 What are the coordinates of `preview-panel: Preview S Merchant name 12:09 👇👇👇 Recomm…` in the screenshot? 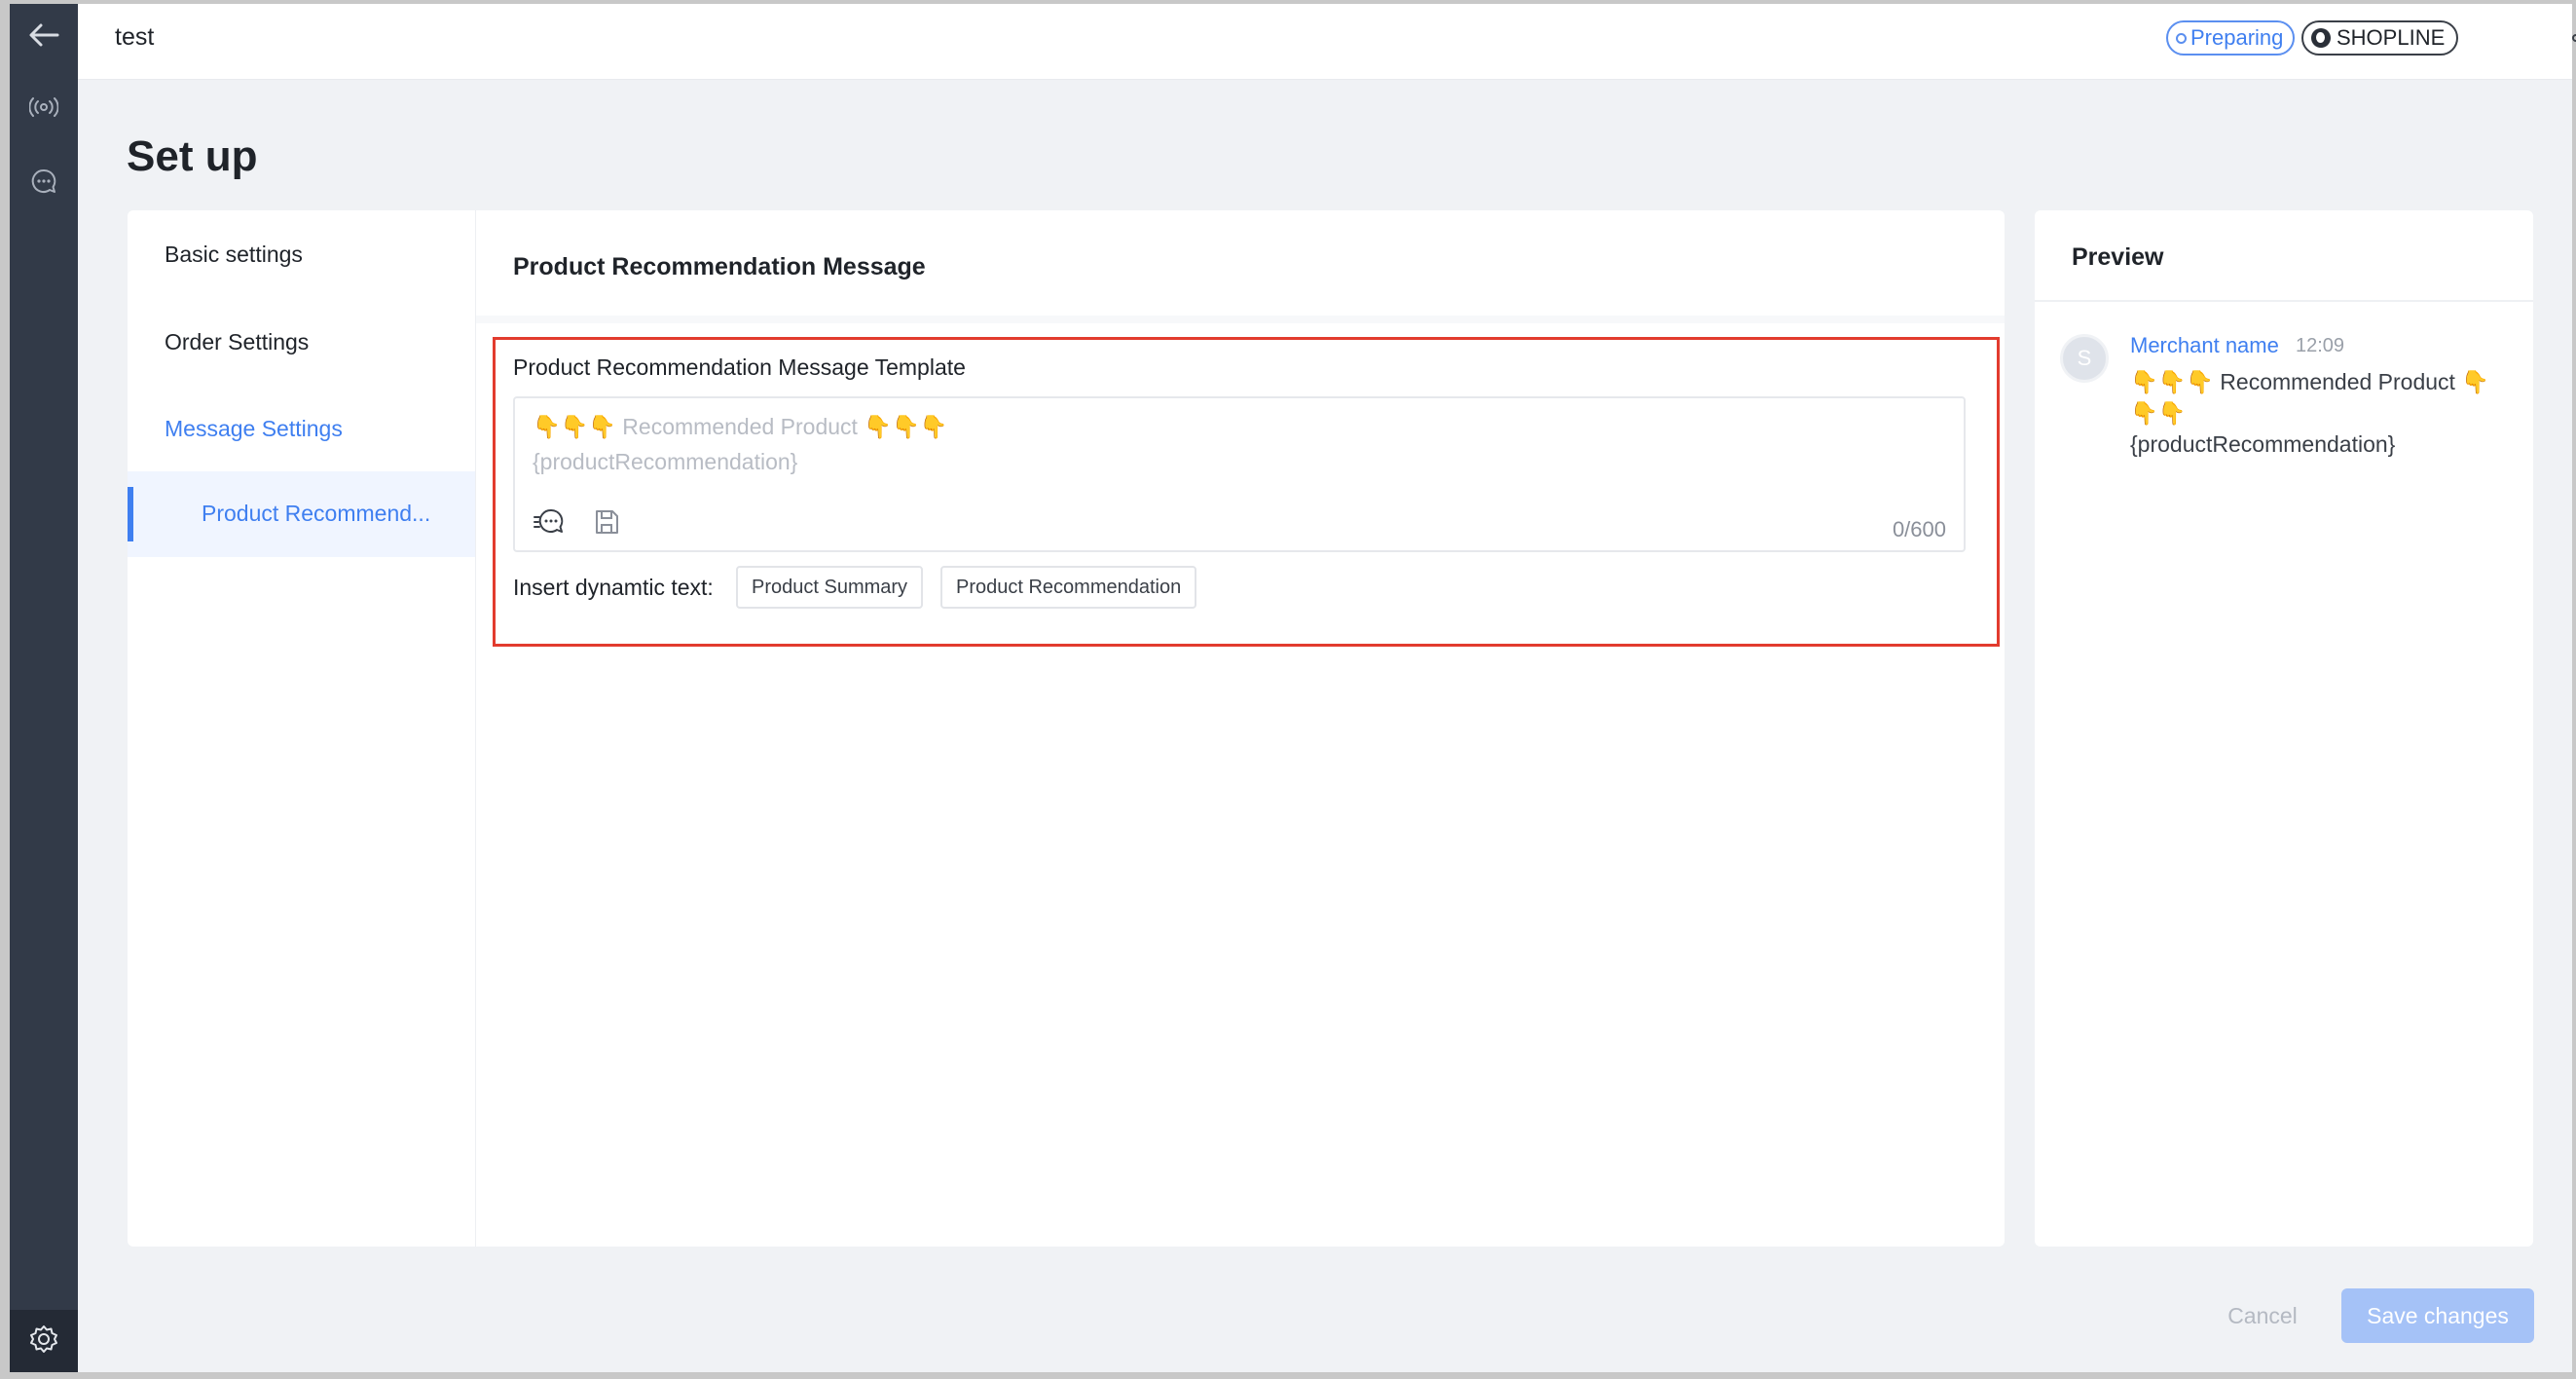 It's located at (2284, 729).